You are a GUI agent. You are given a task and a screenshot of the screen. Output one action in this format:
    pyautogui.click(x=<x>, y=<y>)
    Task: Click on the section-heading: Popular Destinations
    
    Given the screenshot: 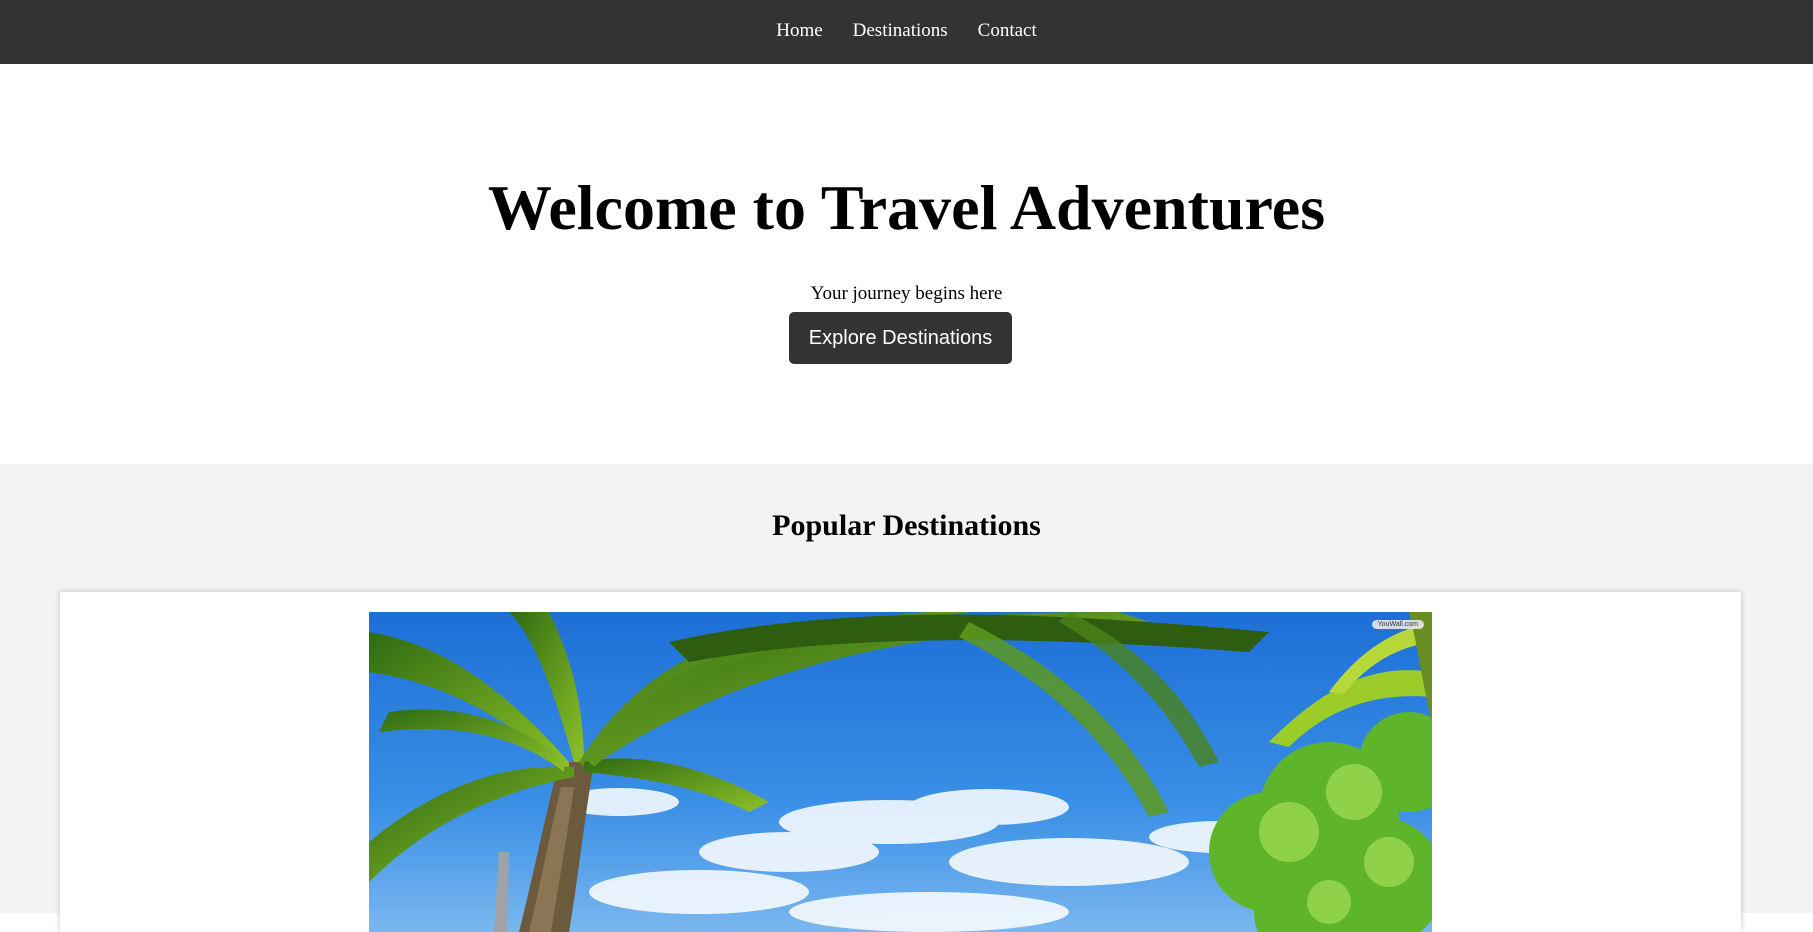 What is the action you would take?
    pyautogui.click(x=906, y=525)
    